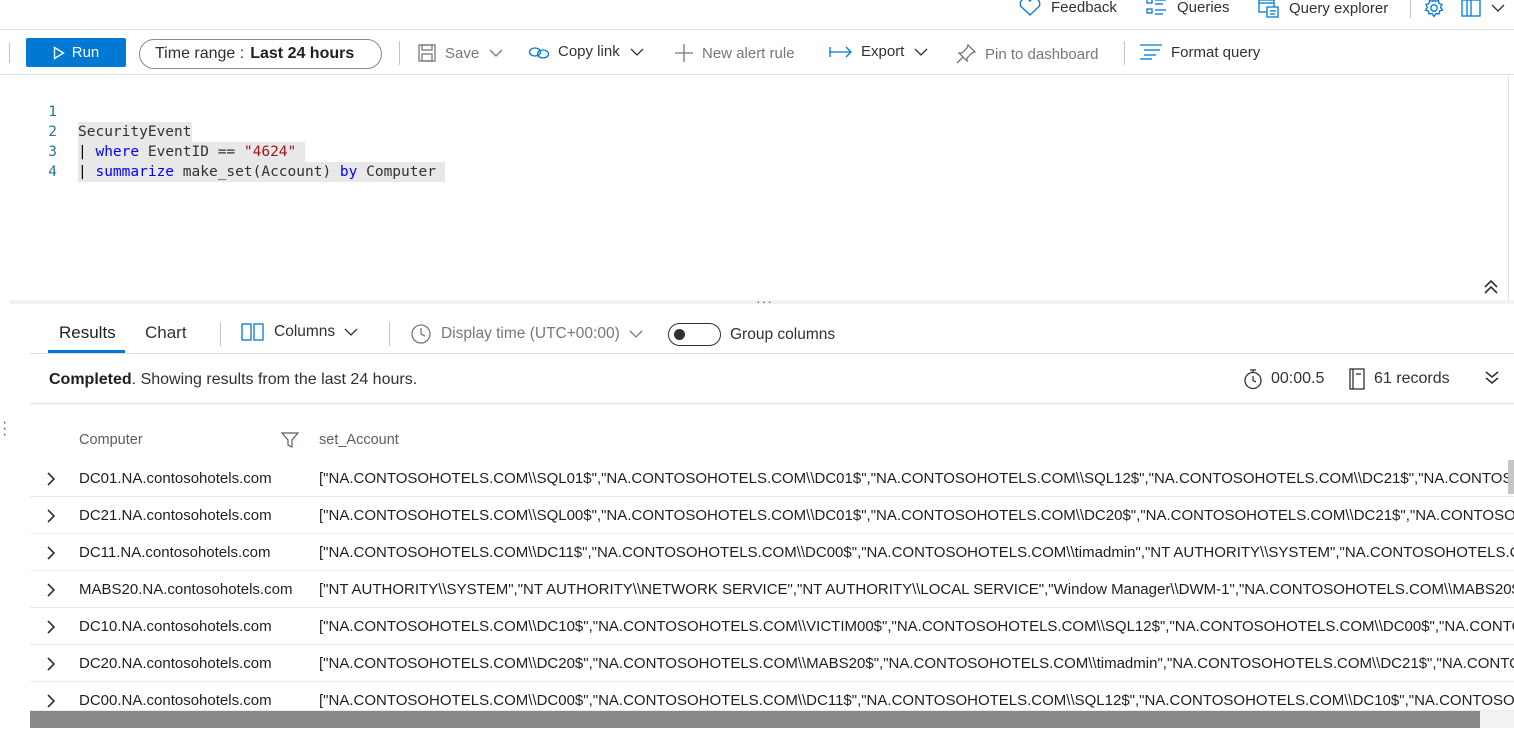 The image size is (1514, 731). What do you see at coordinates (1482, 9) in the screenshot?
I see `book-menu-button` at bounding box center [1482, 9].